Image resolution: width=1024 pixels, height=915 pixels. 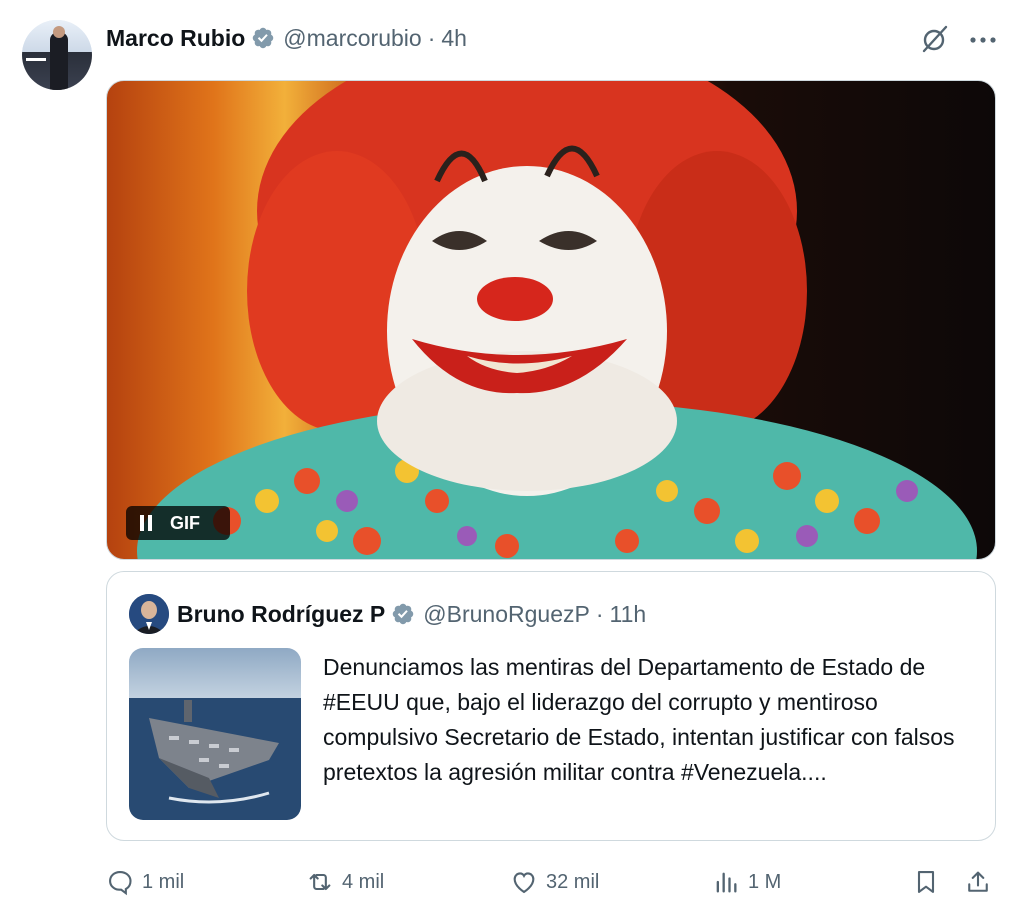 What do you see at coordinates (765, 881) in the screenshot?
I see `views-count: 1 M` at bounding box center [765, 881].